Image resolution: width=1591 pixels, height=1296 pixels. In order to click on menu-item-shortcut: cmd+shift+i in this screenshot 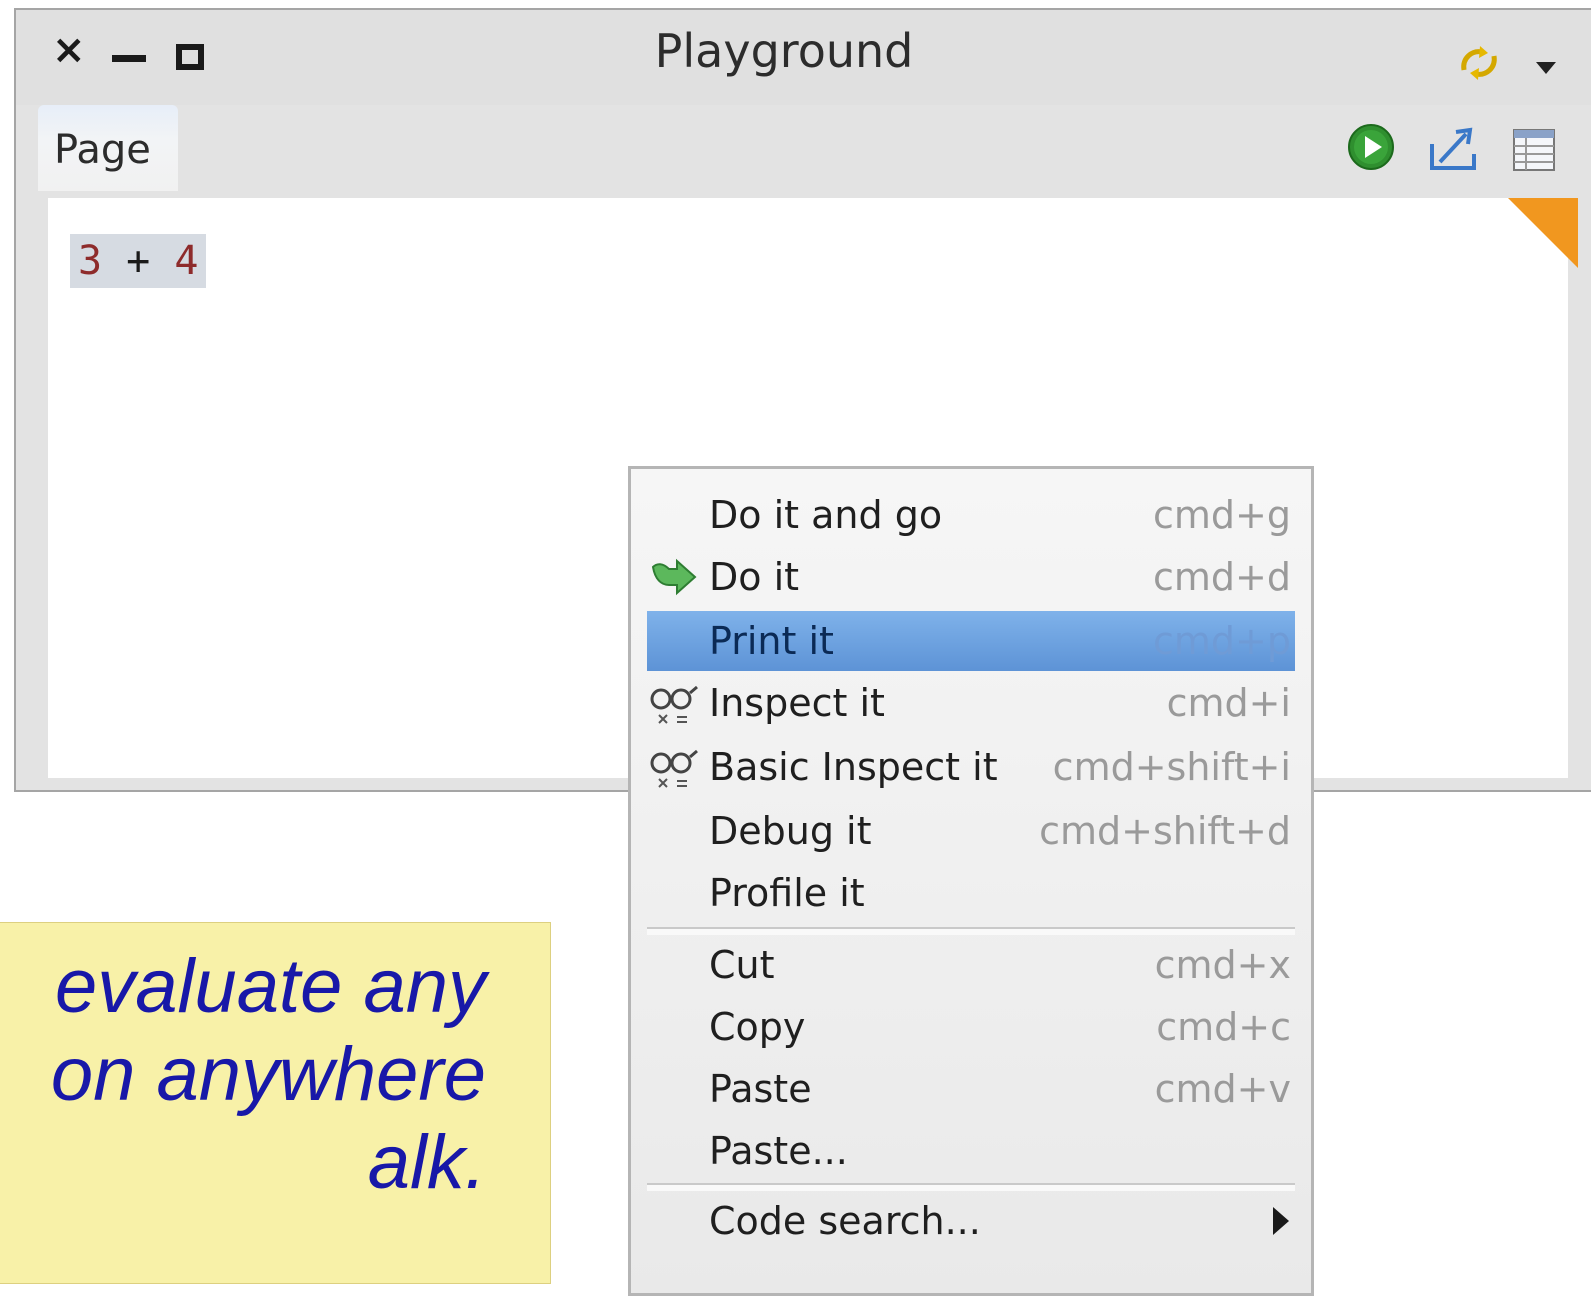, I will do `click(1171, 767)`.